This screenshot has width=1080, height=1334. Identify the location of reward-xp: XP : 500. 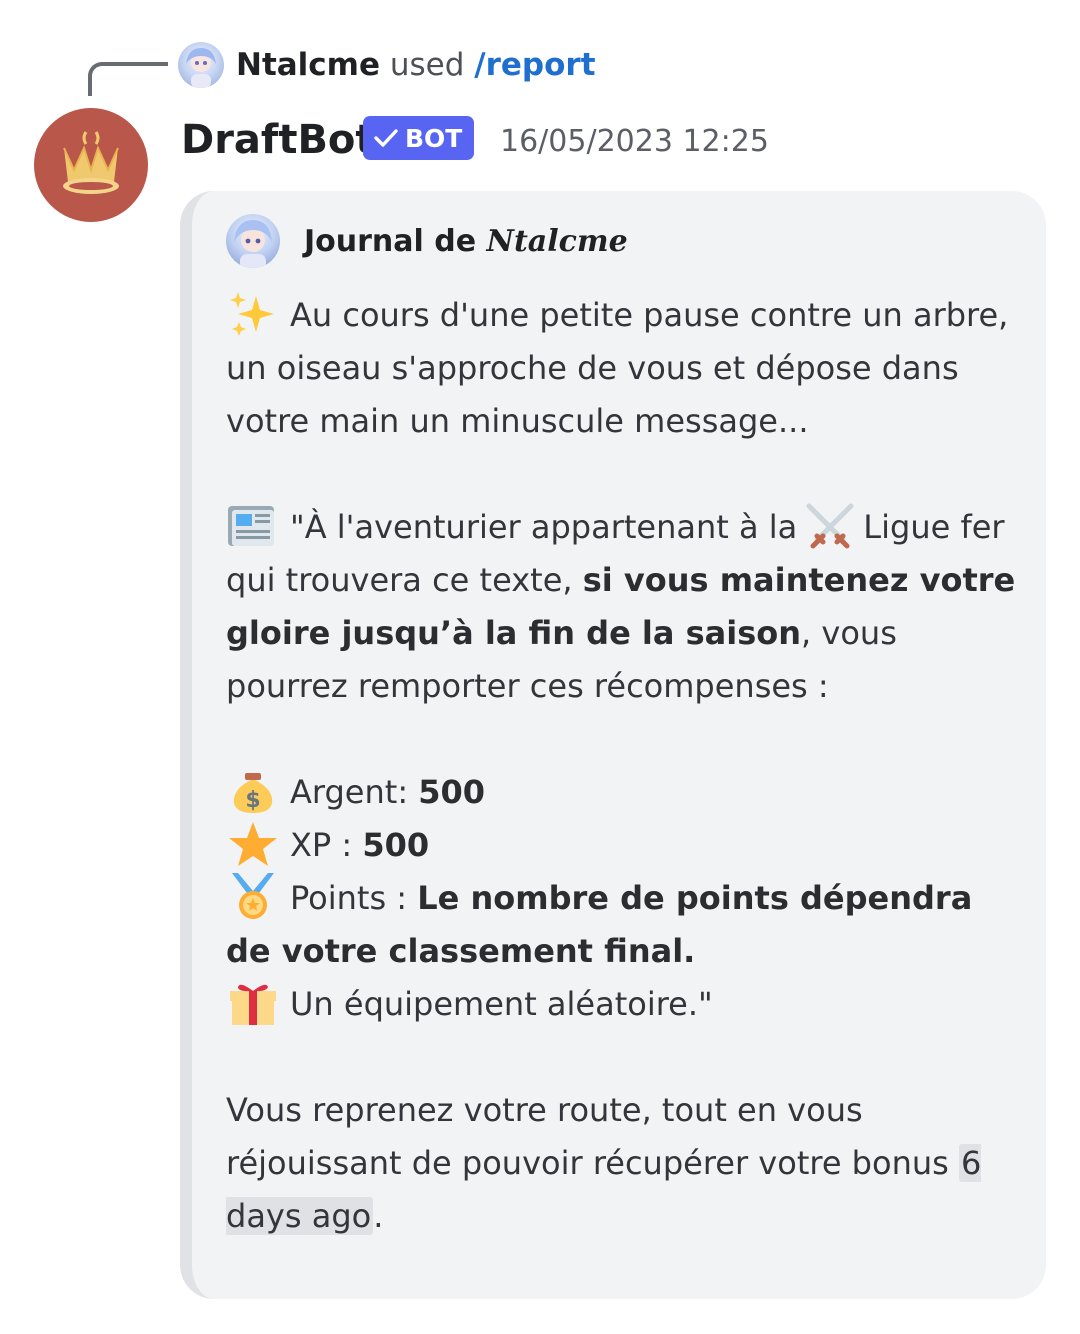
(626, 845).